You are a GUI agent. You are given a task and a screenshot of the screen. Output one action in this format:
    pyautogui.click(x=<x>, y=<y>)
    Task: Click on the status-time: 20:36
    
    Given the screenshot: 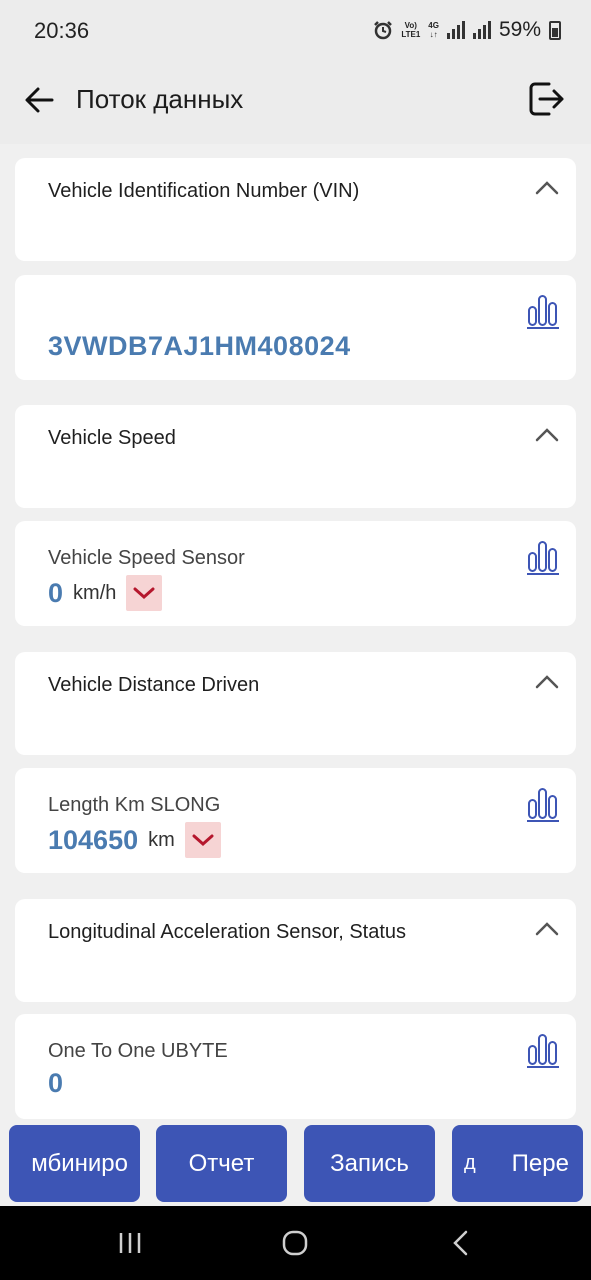 What is the action you would take?
    pyautogui.click(x=62, y=30)
    